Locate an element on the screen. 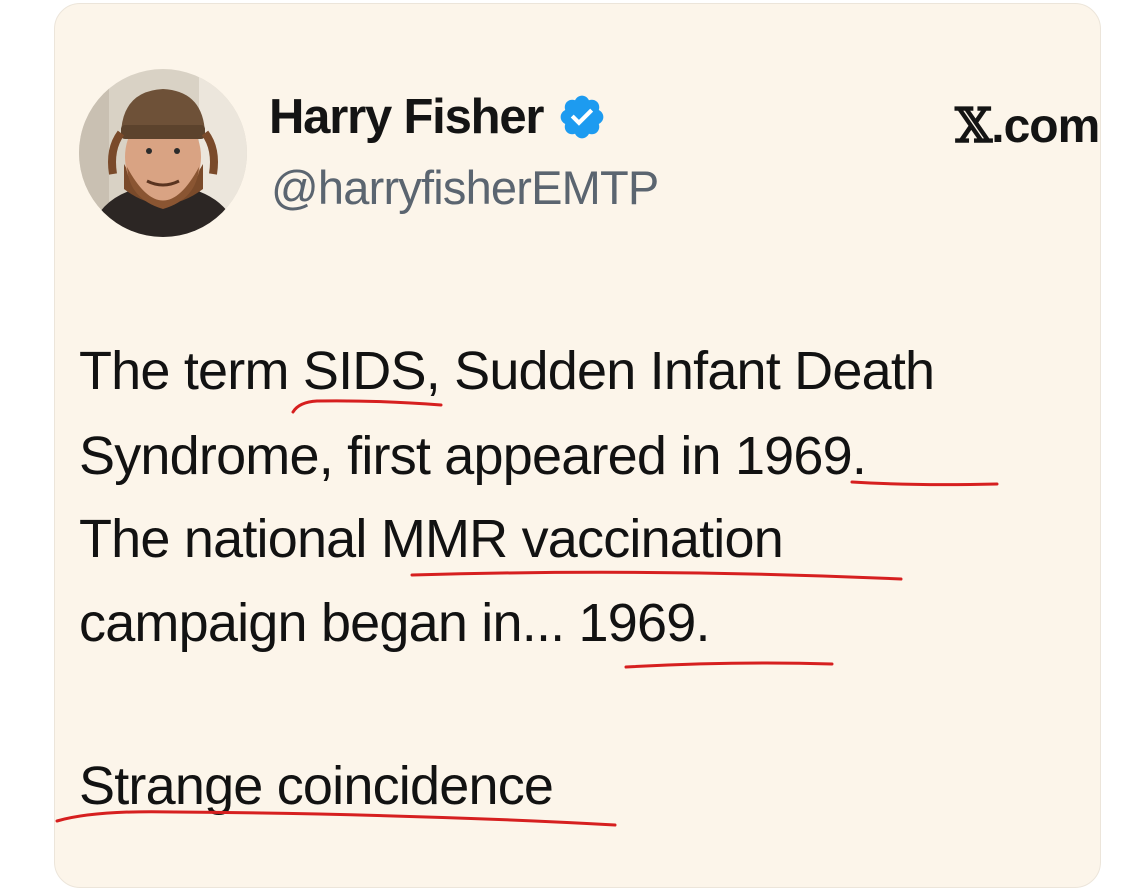 The width and height of the screenshot is (1127, 896). underline-1969-second is located at coordinates (729, 665).